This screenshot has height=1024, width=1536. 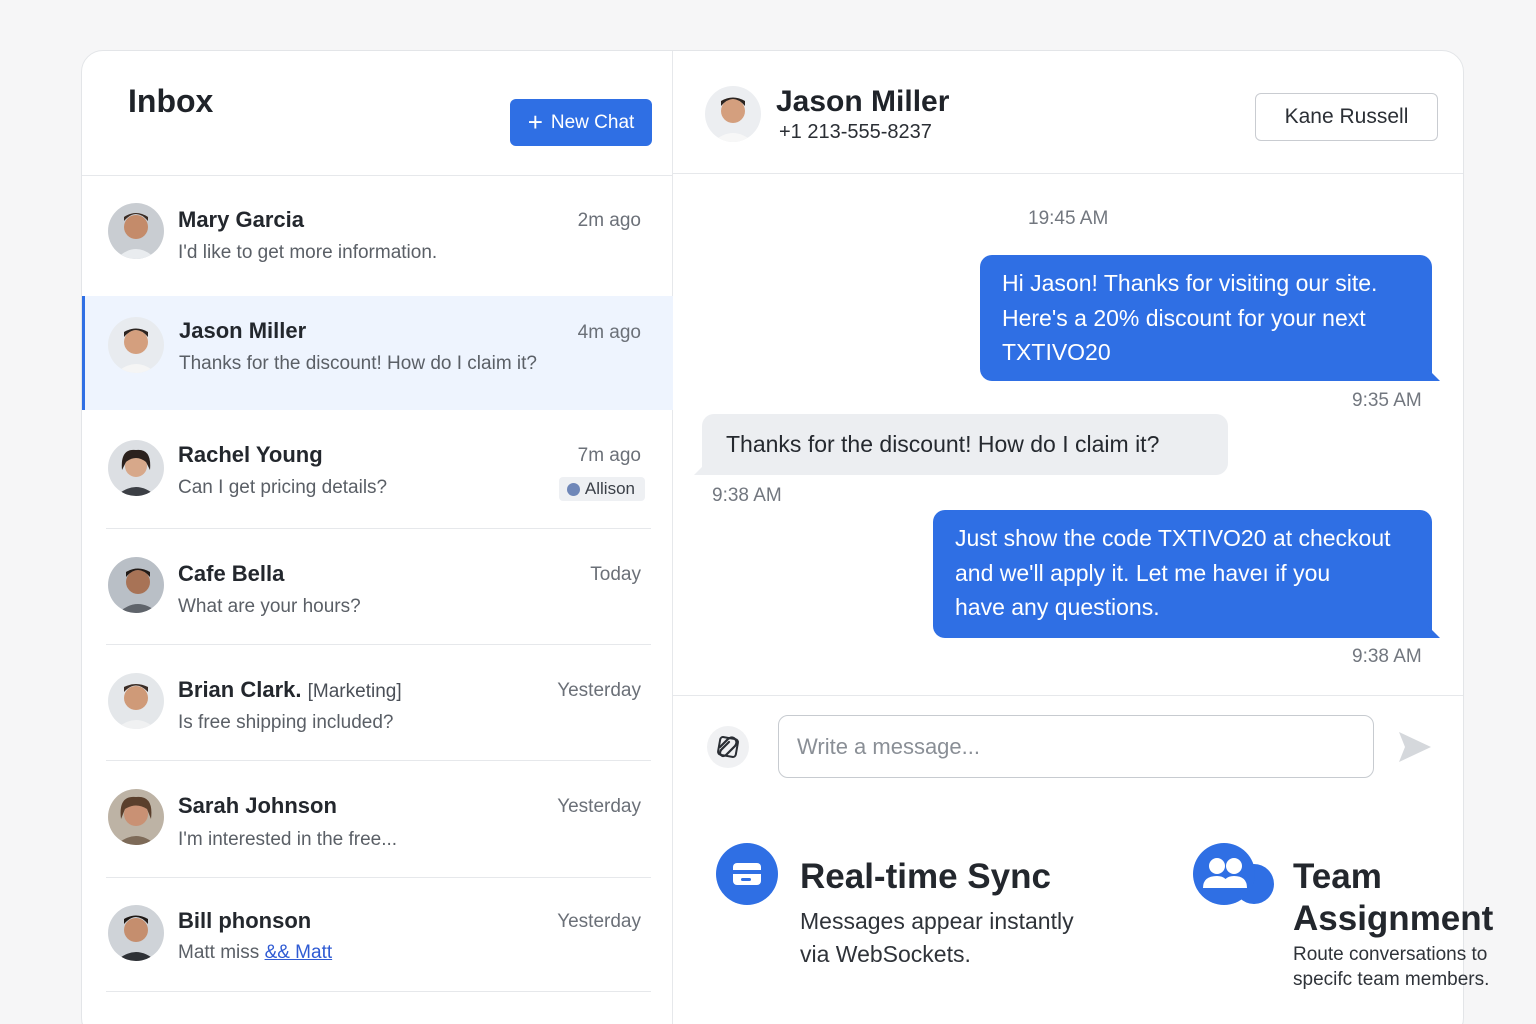 I want to click on feature-title-line: Assignment, so click(x=1393, y=918).